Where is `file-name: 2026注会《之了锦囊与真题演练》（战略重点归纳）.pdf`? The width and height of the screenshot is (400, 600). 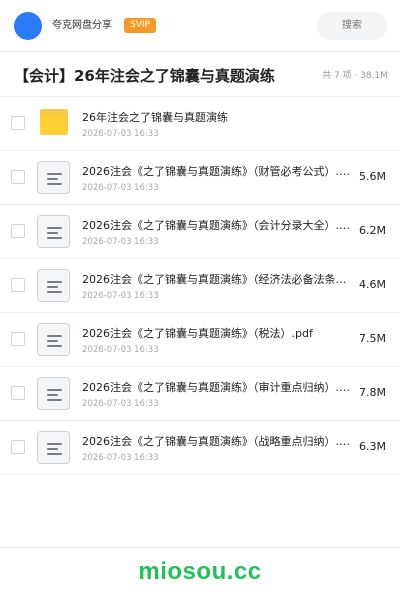
file-name: 2026注会《之了锦囊与真题演练》（战略重点归纳）.pdf is located at coordinates (217, 441).